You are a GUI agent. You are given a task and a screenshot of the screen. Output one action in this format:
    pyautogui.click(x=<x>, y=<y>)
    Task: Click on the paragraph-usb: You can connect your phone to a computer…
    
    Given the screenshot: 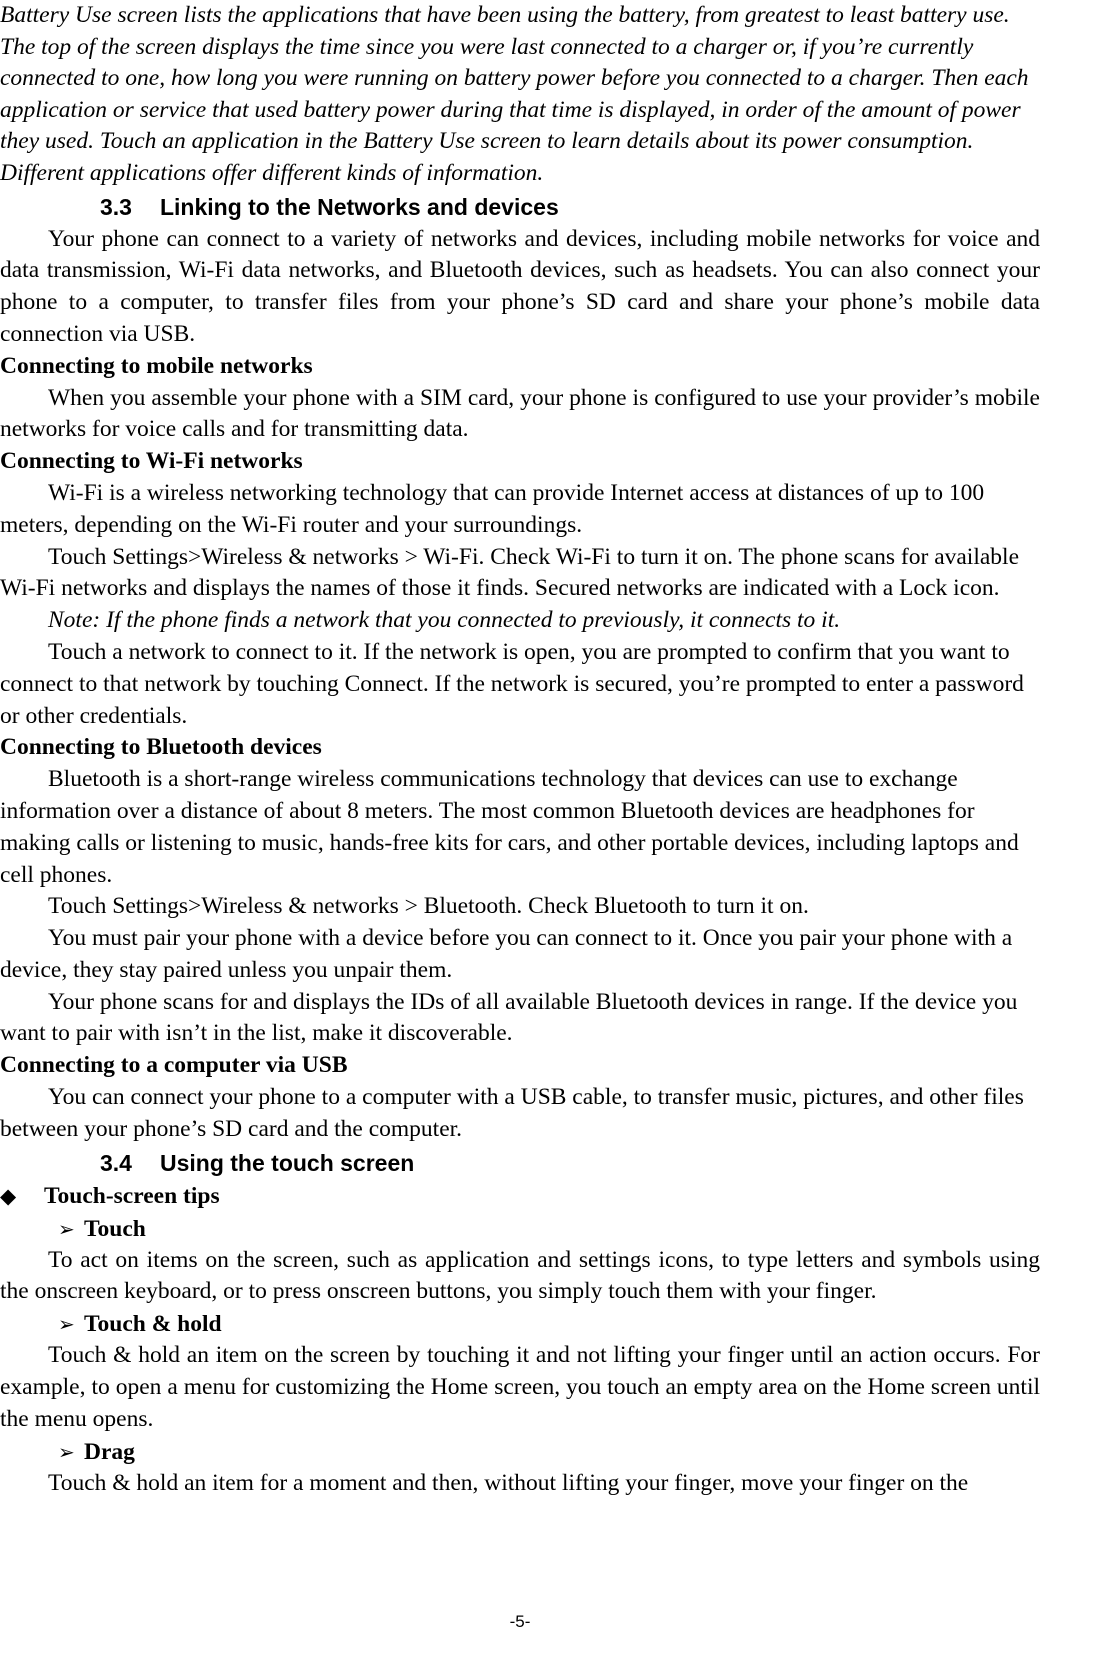 What is the action you would take?
    pyautogui.click(x=512, y=1113)
    